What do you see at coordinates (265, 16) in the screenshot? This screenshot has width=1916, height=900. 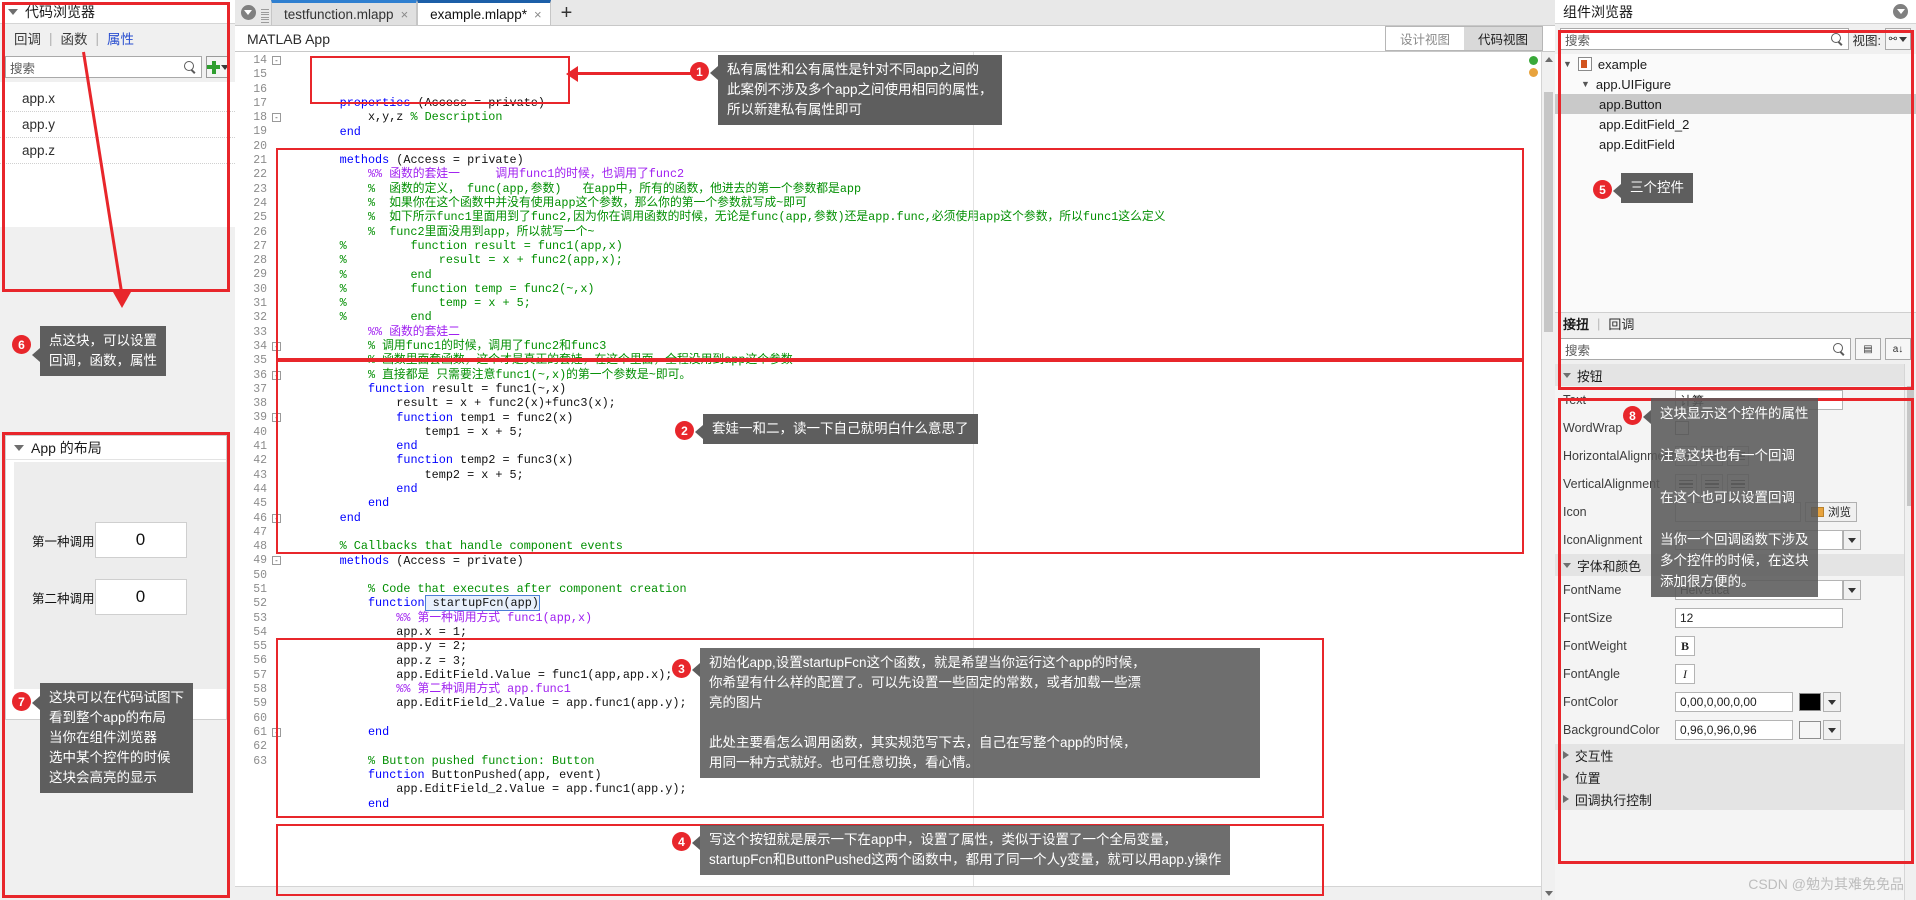 I see `drag-grip-icon` at bounding box center [265, 16].